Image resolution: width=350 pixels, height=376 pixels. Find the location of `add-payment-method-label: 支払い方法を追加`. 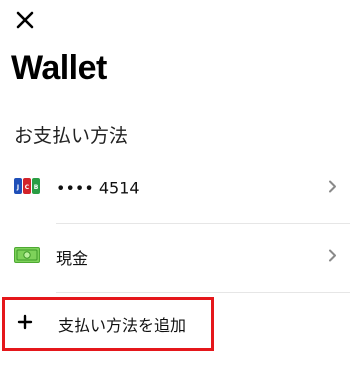

add-payment-method-label: 支払い方法を追加 is located at coordinates (122, 325).